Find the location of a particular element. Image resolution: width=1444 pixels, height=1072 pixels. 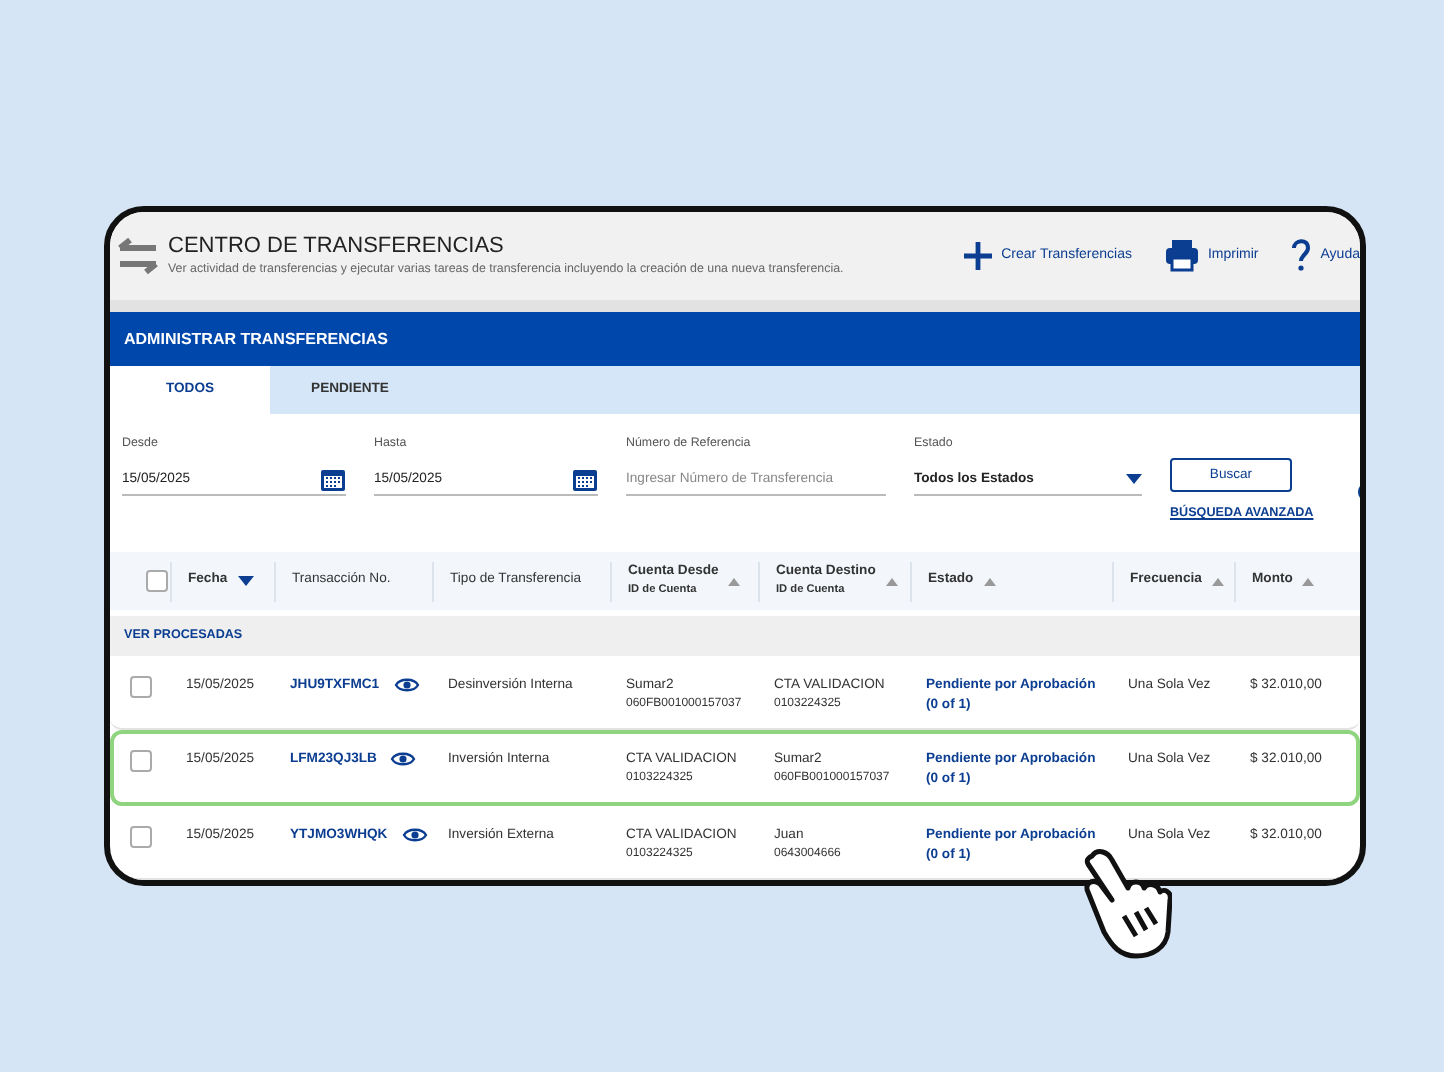

printer-icon is located at coordinates (1181, 255).